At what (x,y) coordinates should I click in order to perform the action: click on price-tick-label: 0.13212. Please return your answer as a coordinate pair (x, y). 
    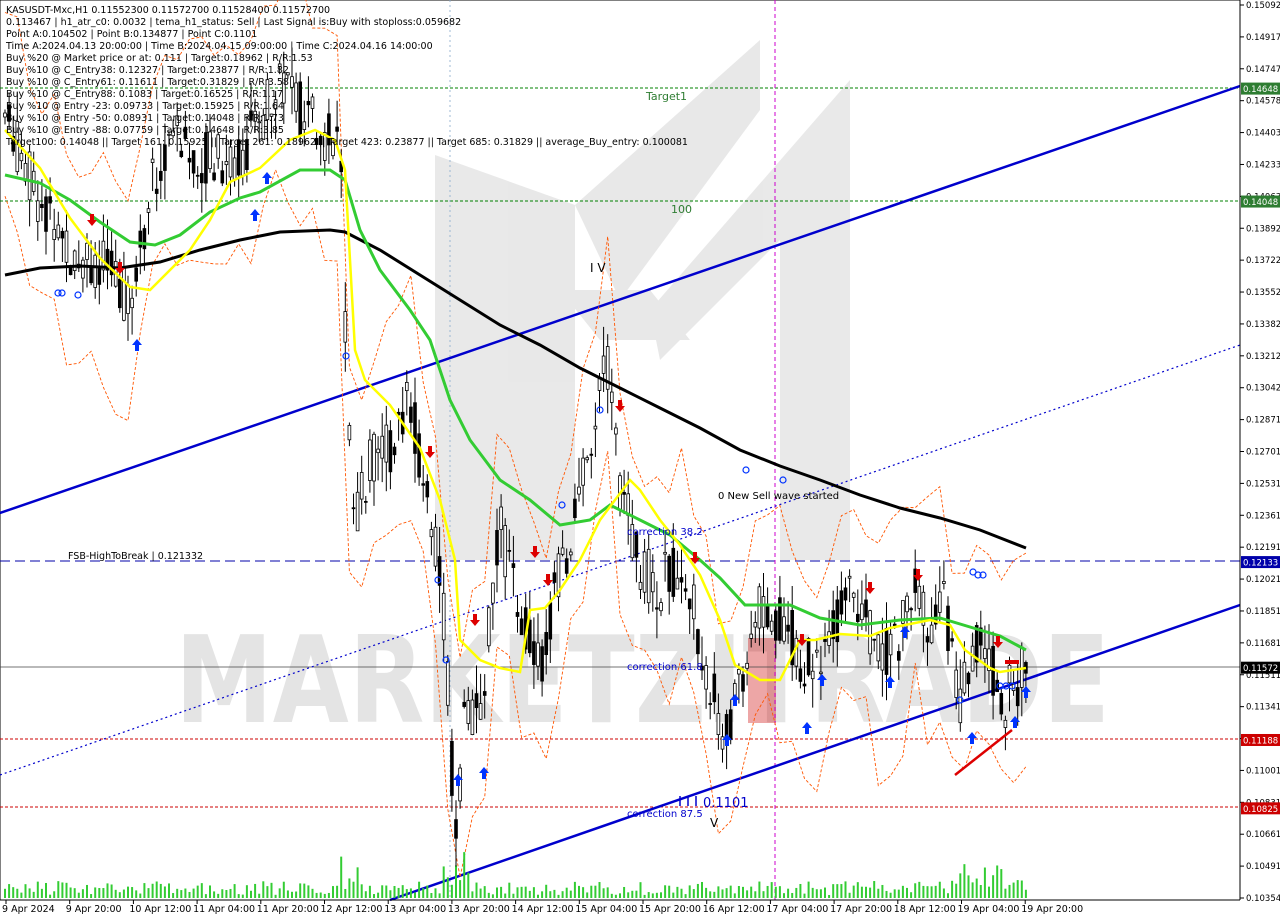
    Looking at the image, I should click on (1263, 357).